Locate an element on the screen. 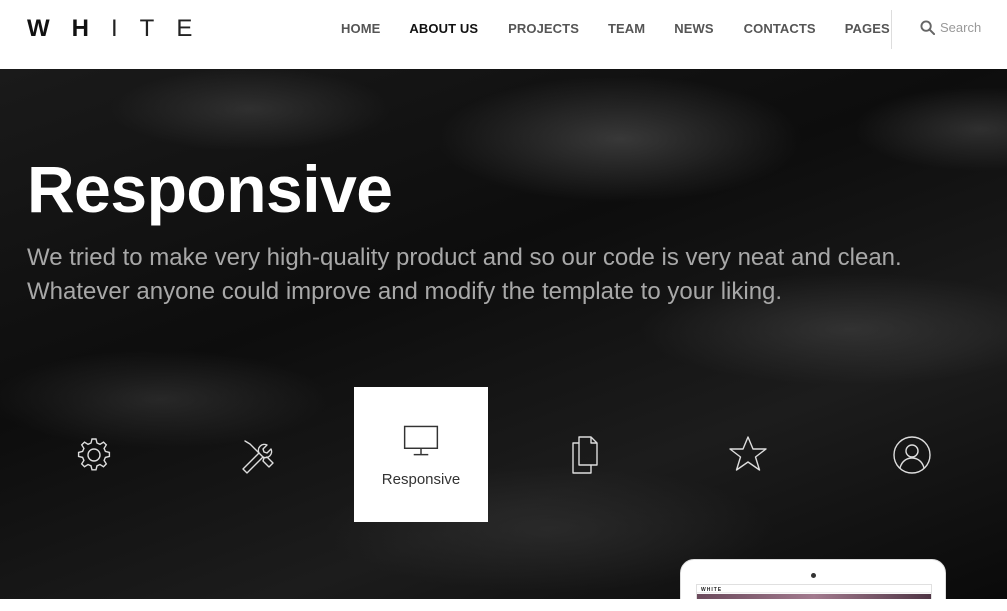 The height and width of the screenshot is (611, 1007). logo-letter: W is located at coordinates (38, 28).